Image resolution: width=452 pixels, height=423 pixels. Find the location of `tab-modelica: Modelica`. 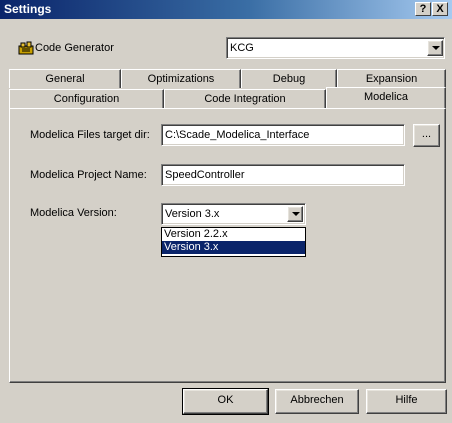

tab-modelica: Modelica is located at coordinates (386, 97).